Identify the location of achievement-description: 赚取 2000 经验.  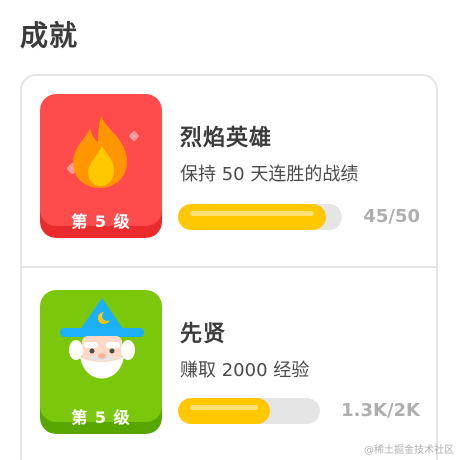
(245, 370).